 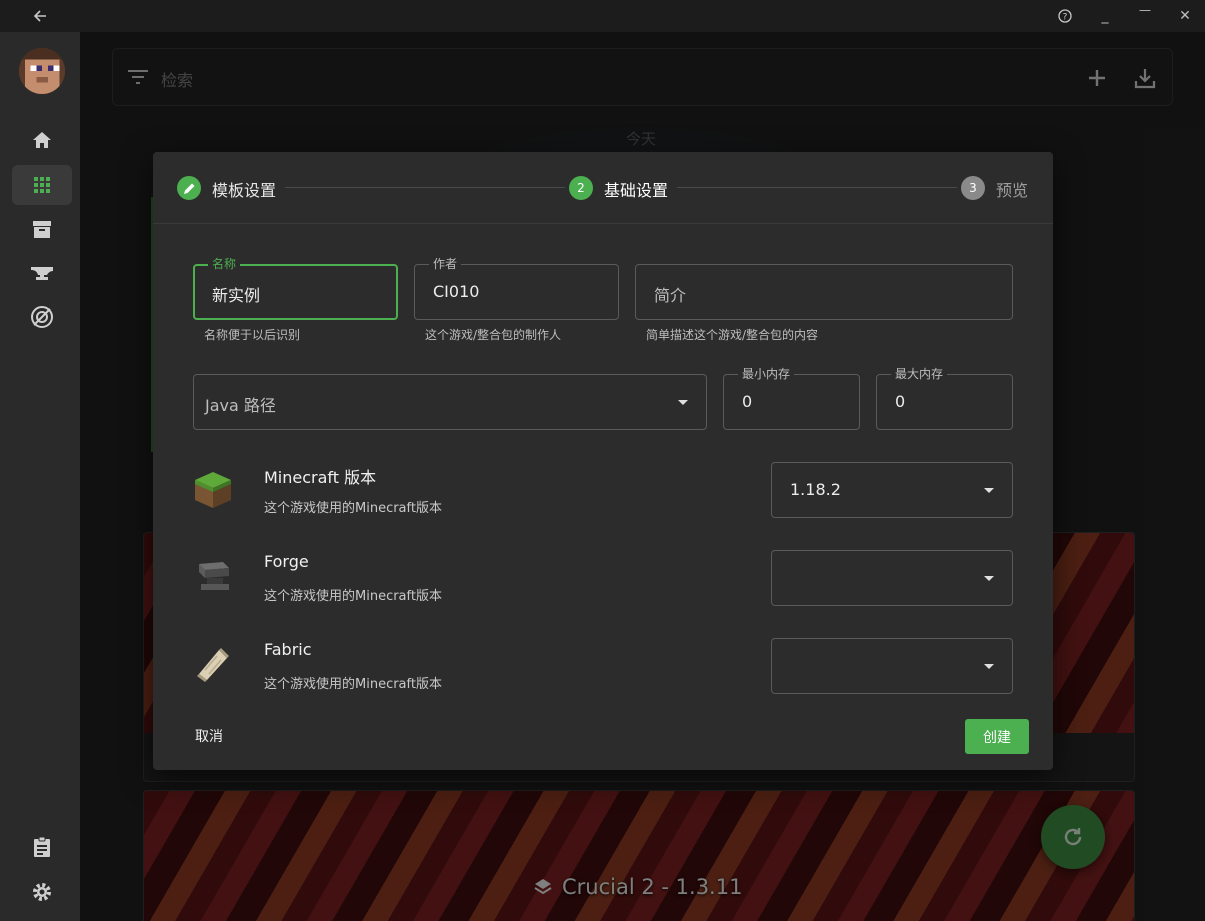 I want to click on sidebar-item-modpack-sites, so click(x=42, y=317).